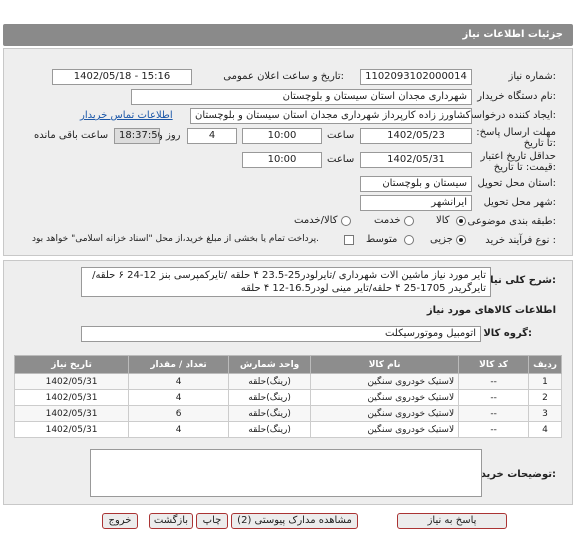 This screenshot has height=557, width=576. I want to click on process-label: نوع فرآیند خرید :, so click(520, 240).